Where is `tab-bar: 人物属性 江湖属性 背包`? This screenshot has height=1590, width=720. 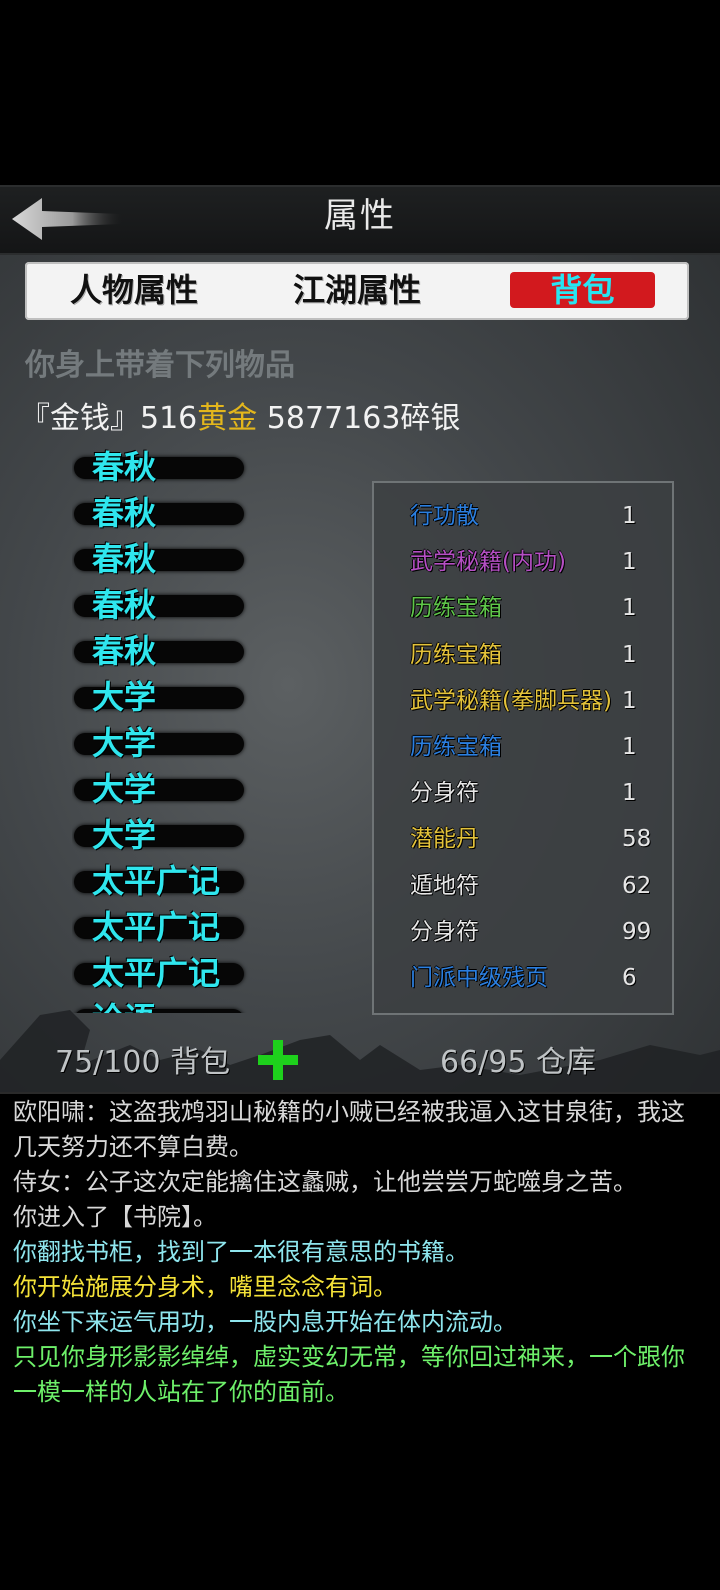 tab-bar: 人物属性 江湖属性 背包 is located at coordinates (357, 291).